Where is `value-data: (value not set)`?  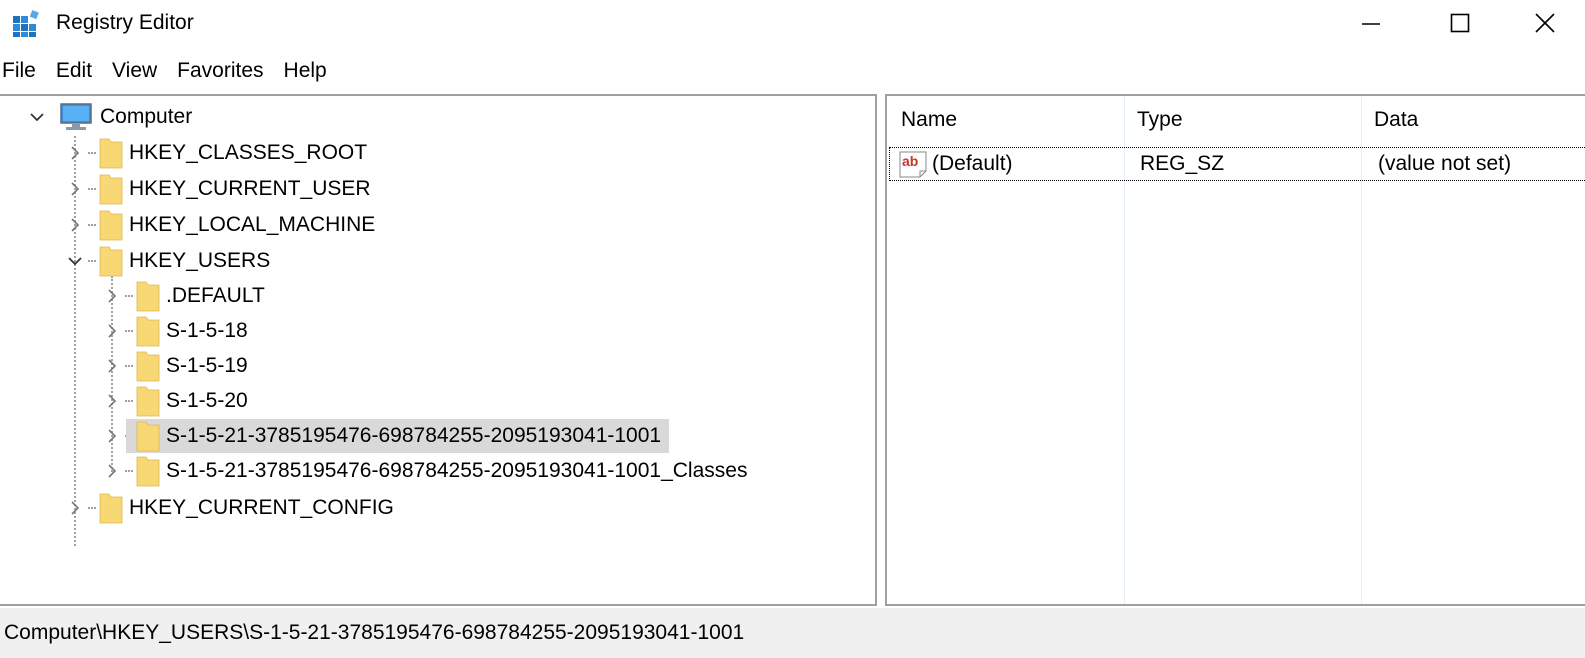 value-data: (value not set) is located at coordinates (1445, 163).